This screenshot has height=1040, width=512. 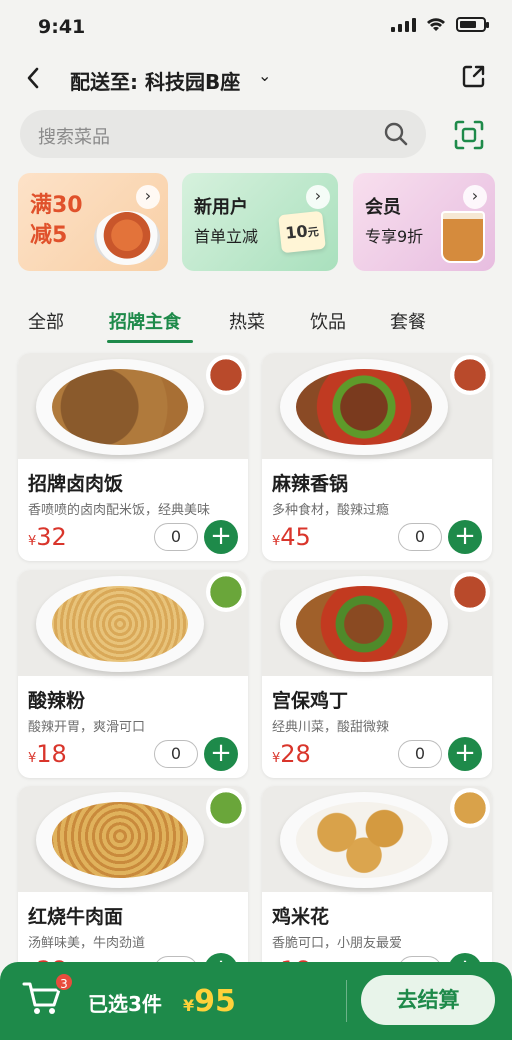 What do you see at coordinates (74, 136) in the screenshot?
I see `search-input: 搜索菜品` at bounding box center [74, 136].